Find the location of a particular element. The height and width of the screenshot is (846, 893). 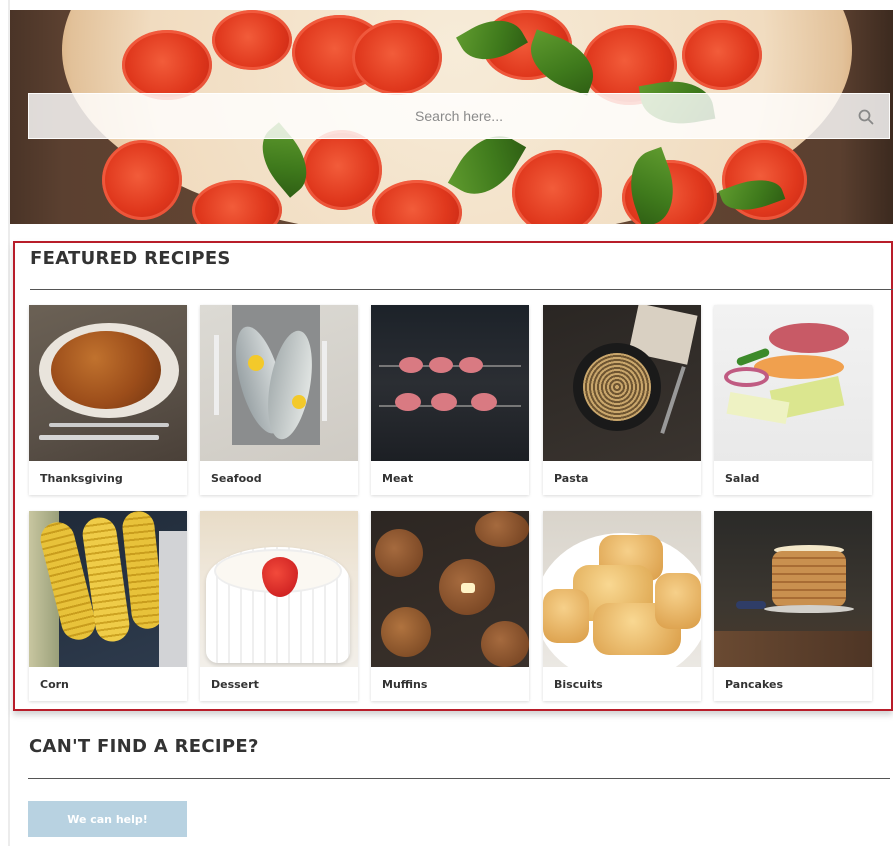

recipe-card-biscuits: Biscuits is located at coordinates (622, 606).